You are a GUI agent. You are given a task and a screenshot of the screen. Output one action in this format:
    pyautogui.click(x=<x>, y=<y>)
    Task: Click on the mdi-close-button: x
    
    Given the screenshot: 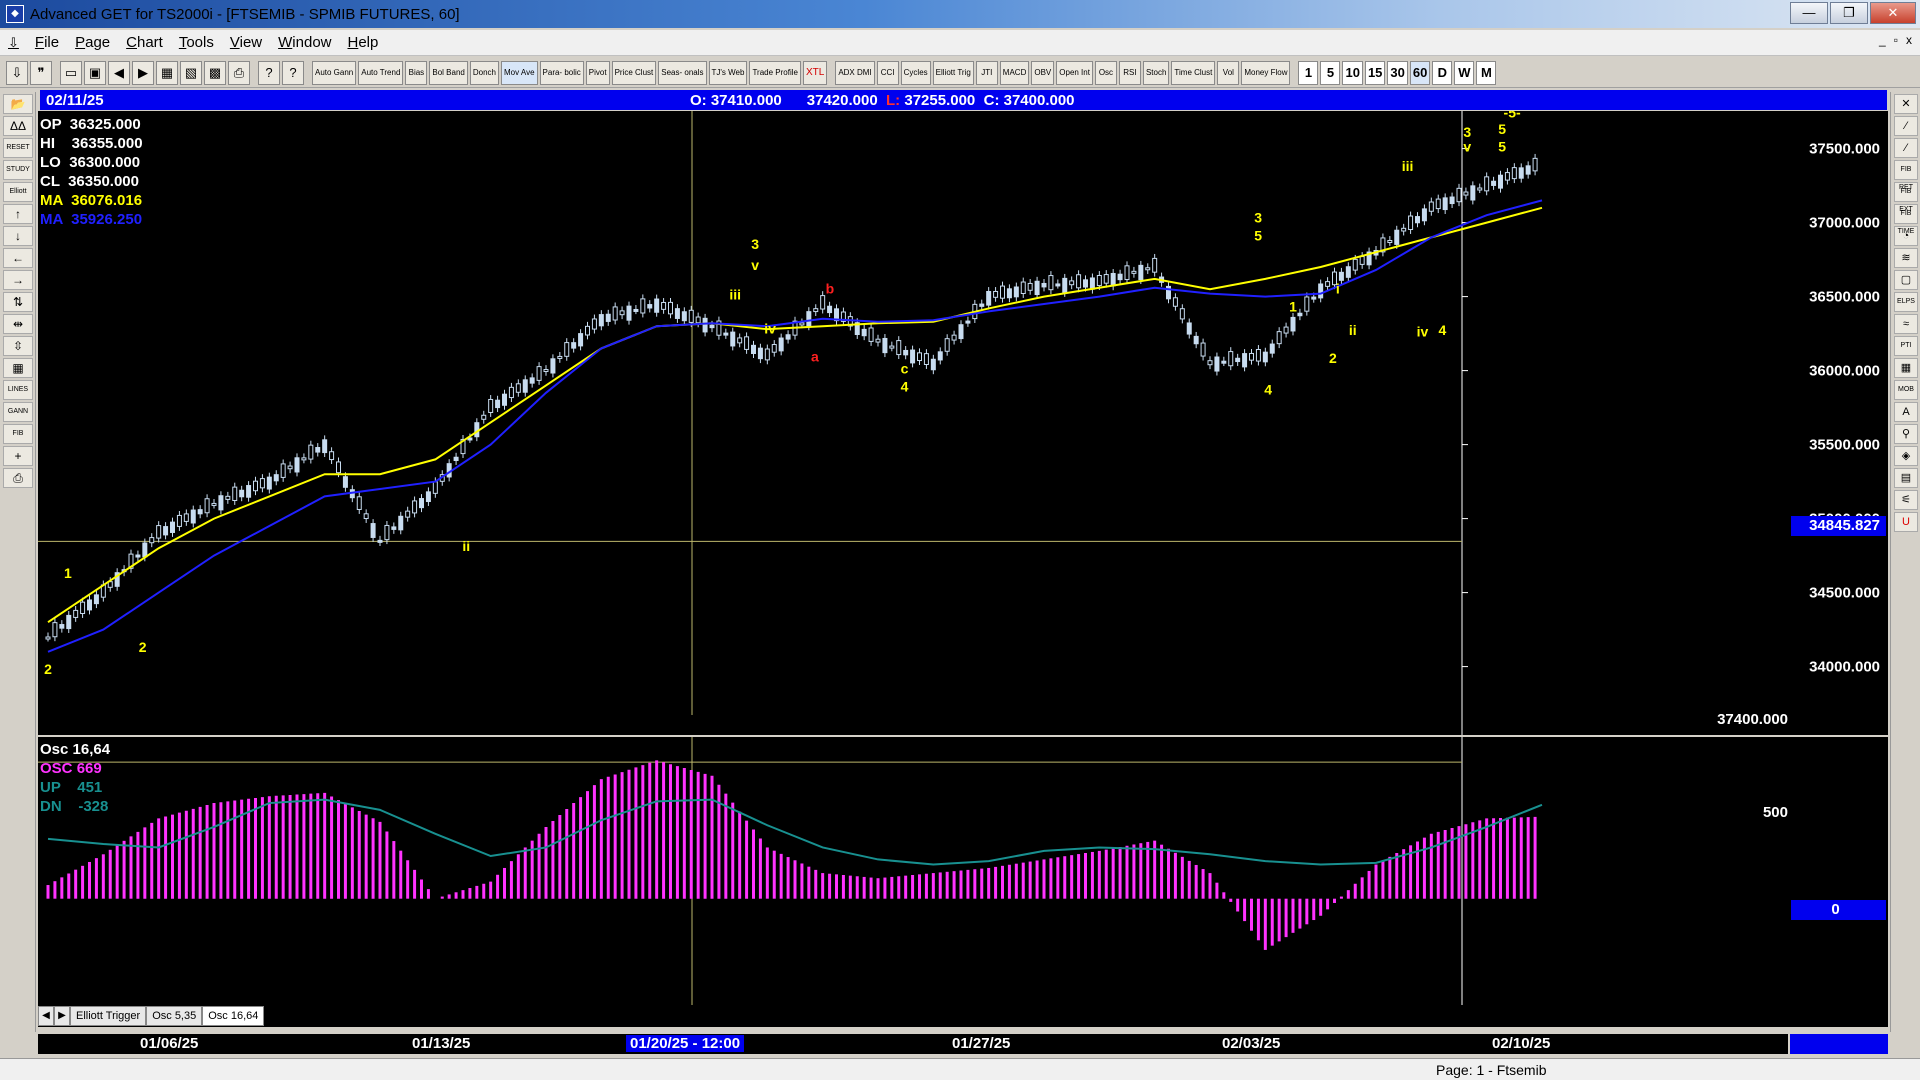 What is the action you would take?
    pyautogui.click(x=1909, y=40)
    